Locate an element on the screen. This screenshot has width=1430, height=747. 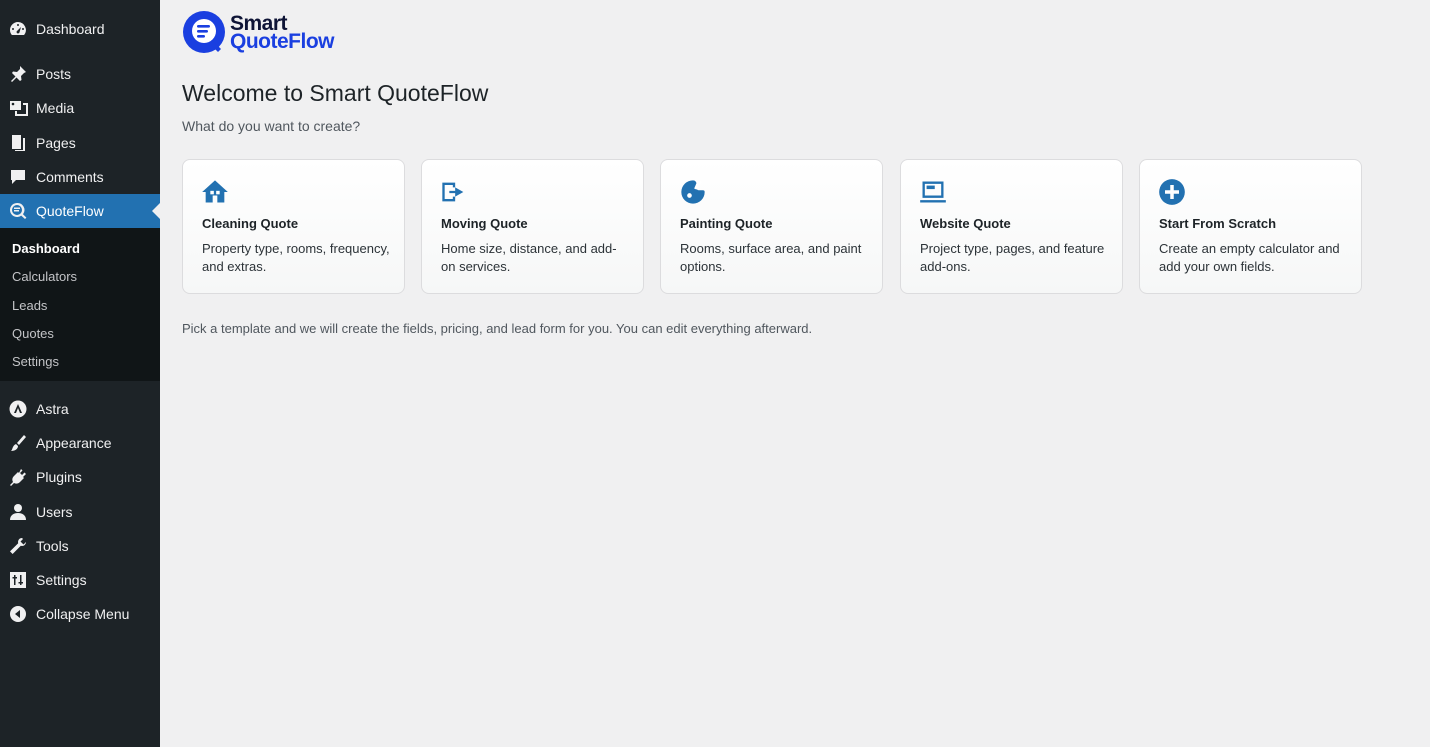
sidebar-item-plugins: Plugins is located at coordinates (80, 477).